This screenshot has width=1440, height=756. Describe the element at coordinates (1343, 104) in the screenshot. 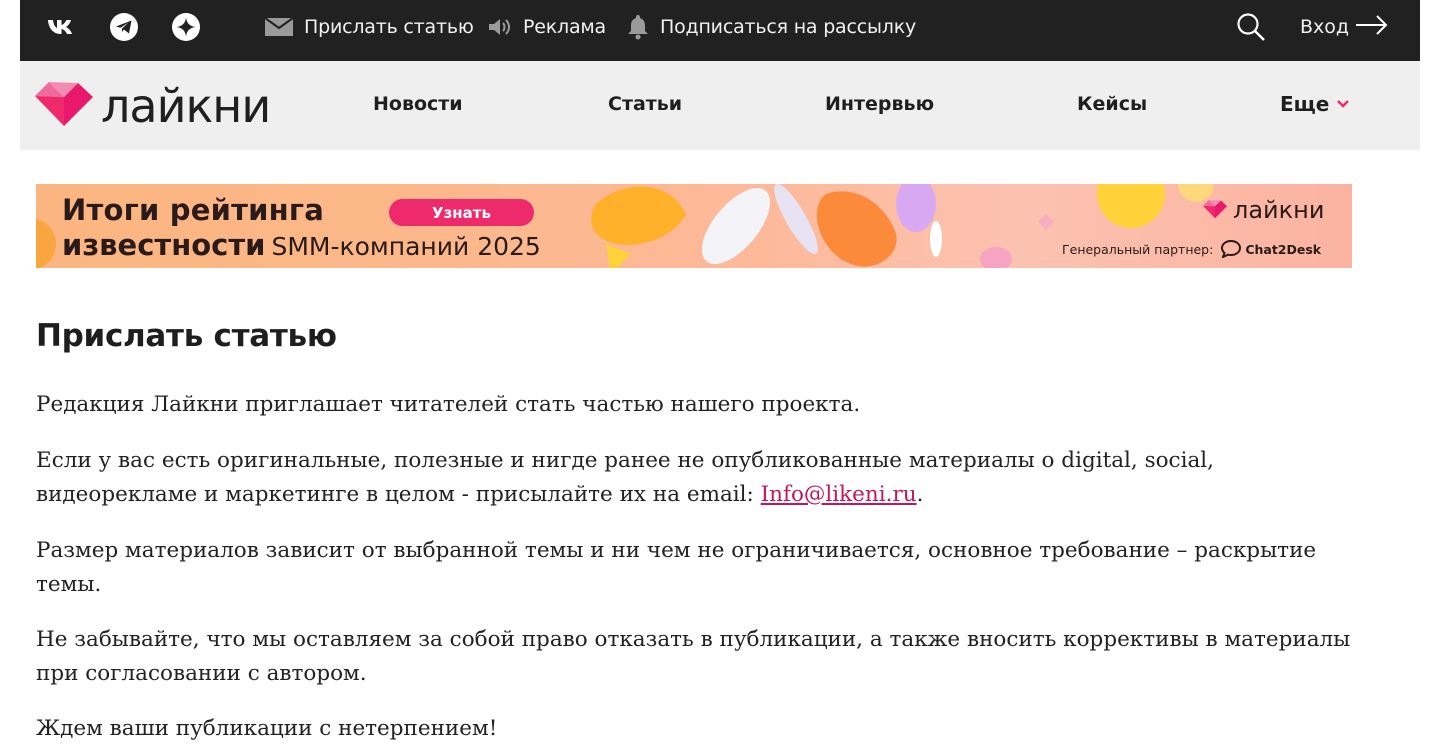

I see `chevron-down-icon` at that location.